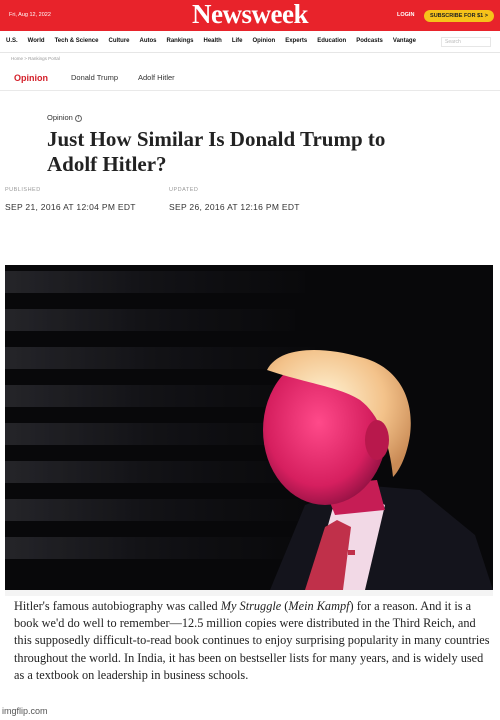  What do you see at coordinates (369, 41) in the screenshot?
I see `nav-item-podcasts: Podcasts` at bounding box center [369, 41].